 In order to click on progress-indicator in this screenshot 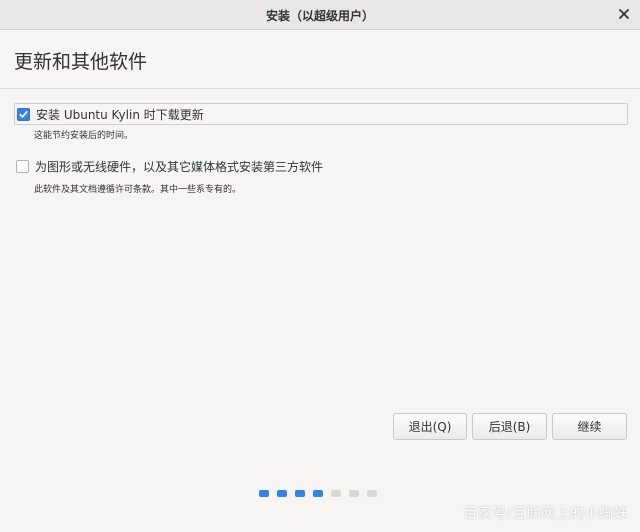, I will do `click(318, 494)`.